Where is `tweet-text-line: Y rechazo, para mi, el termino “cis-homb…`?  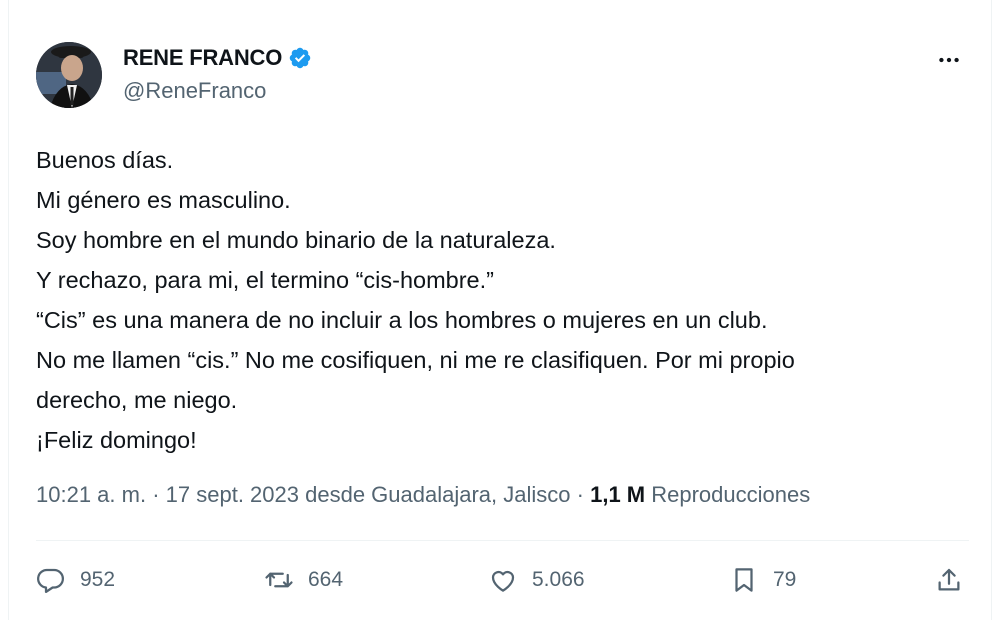
tweet-text-line: Y rechazo, para mi, el termino “cis-homb… is located at coordinates (265, 280).